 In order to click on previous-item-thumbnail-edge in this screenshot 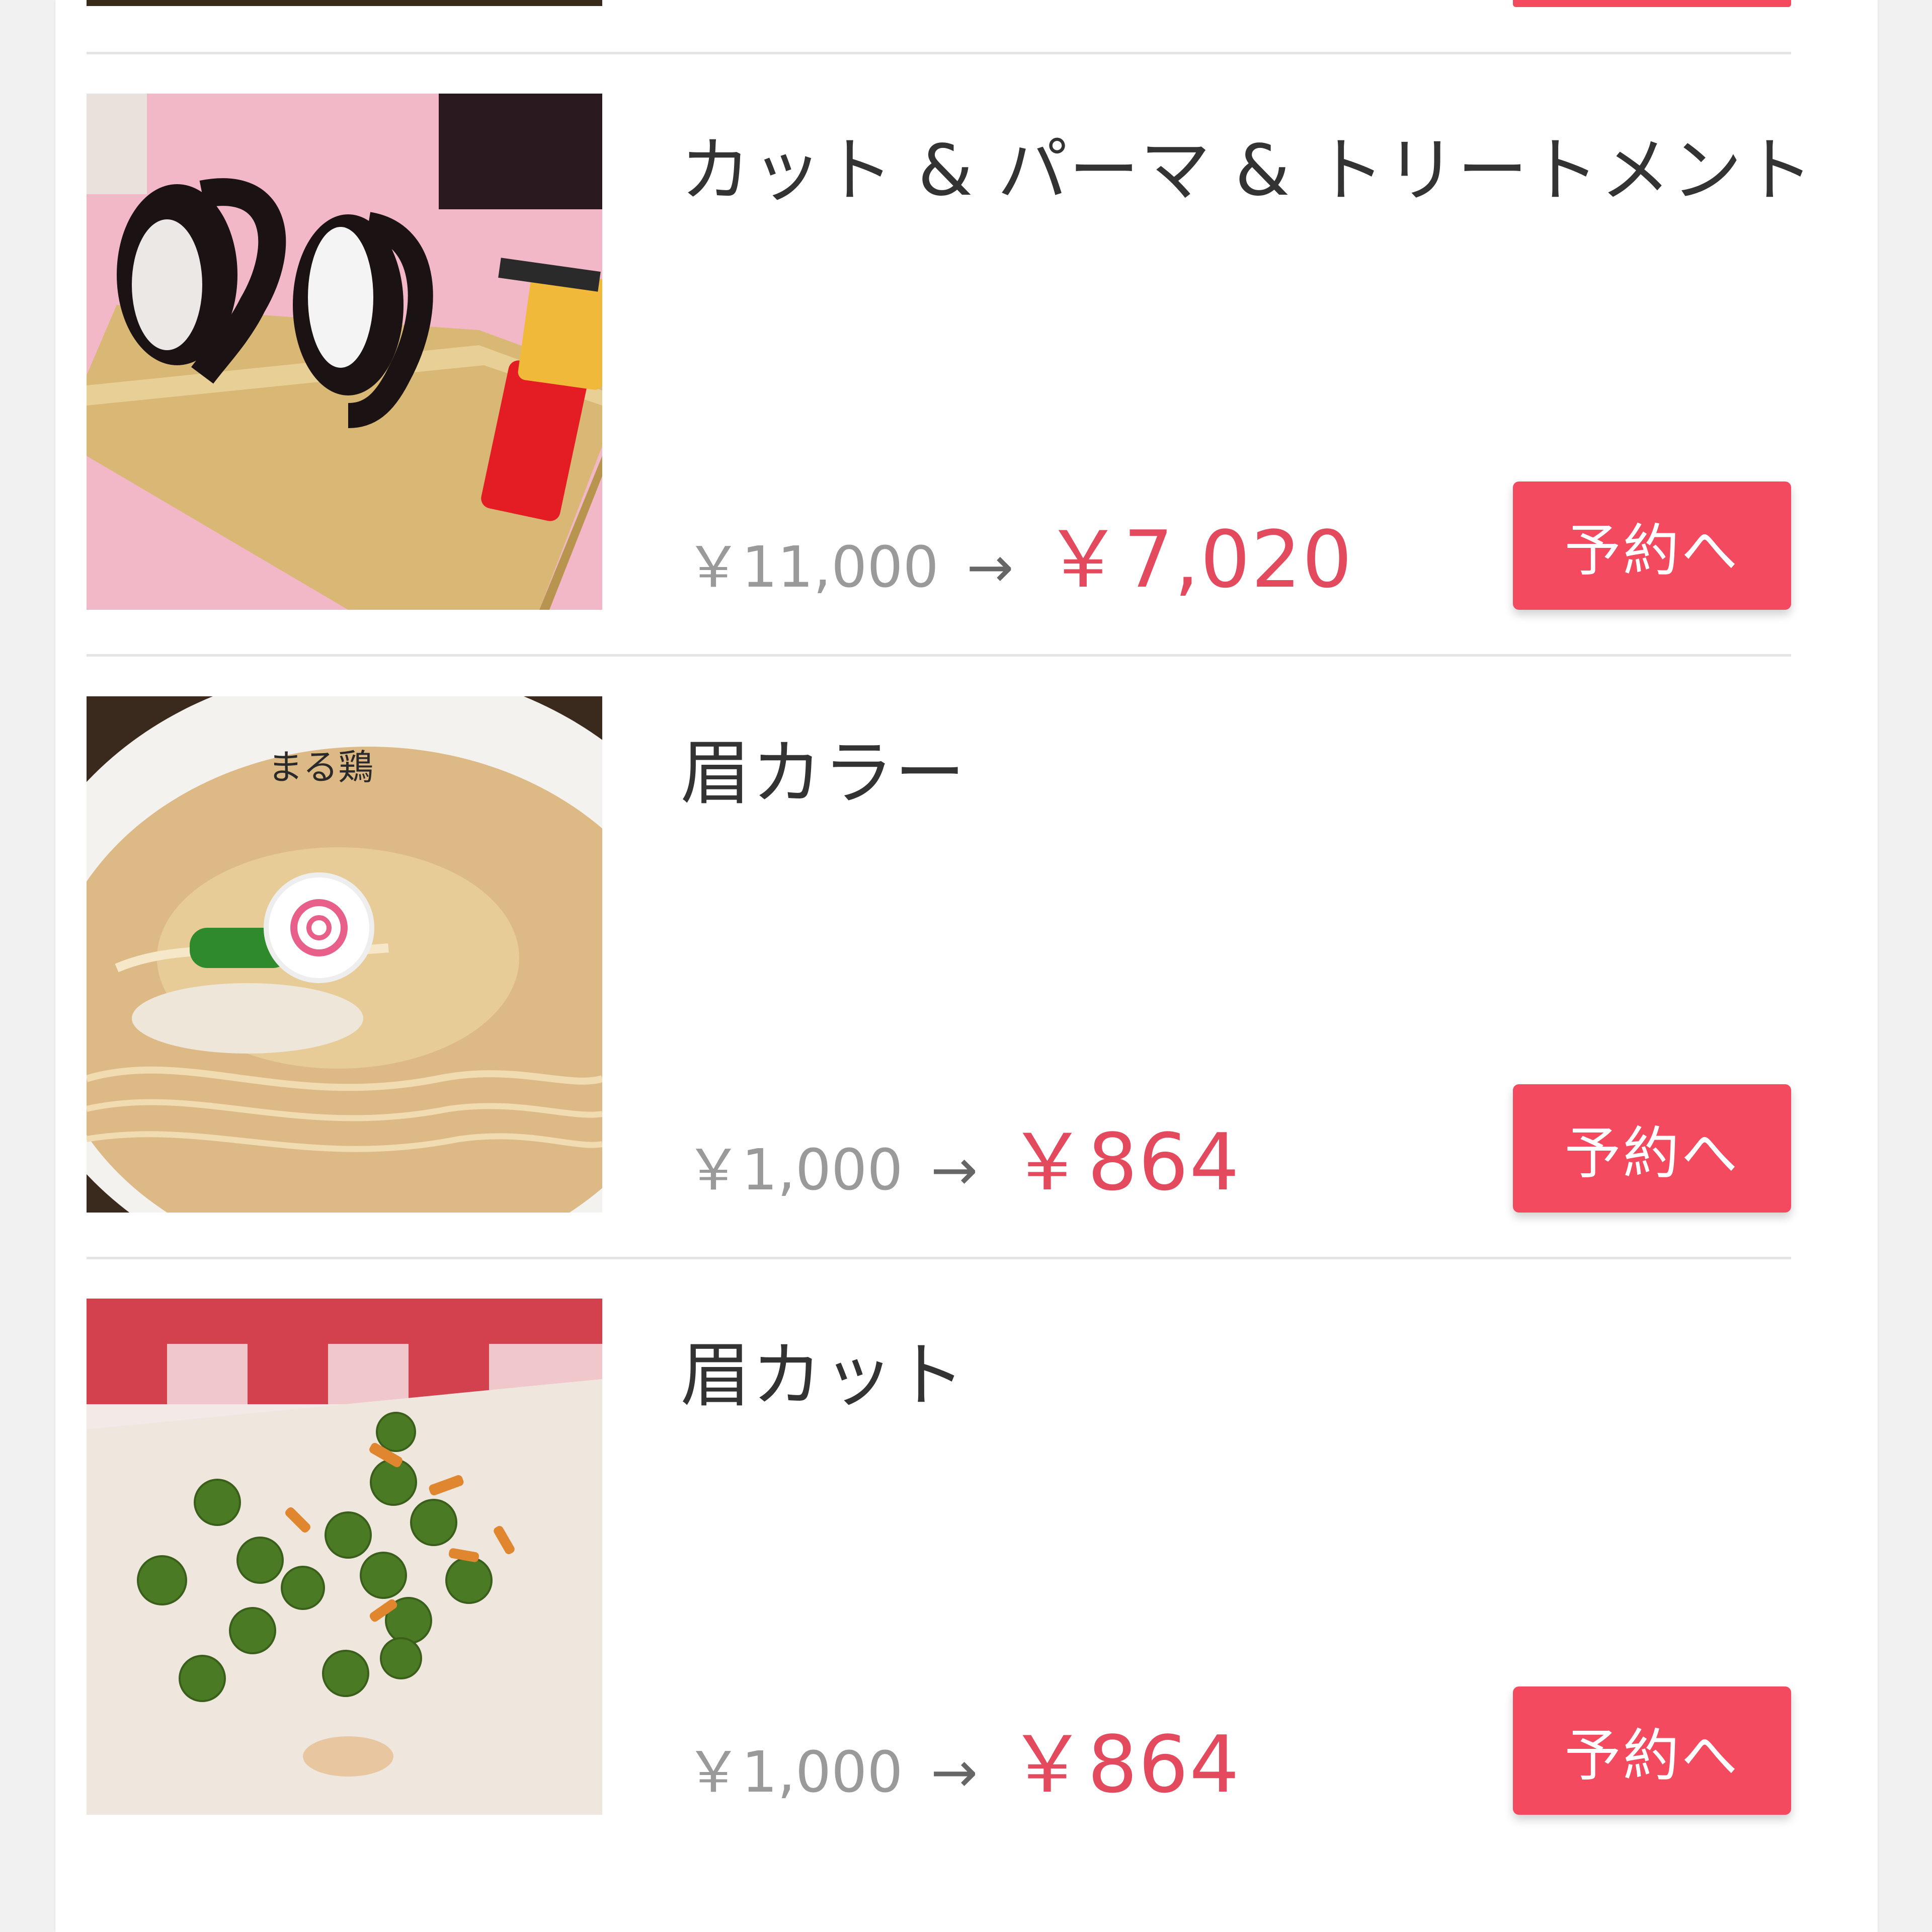, I will do `click(345, 3)`.